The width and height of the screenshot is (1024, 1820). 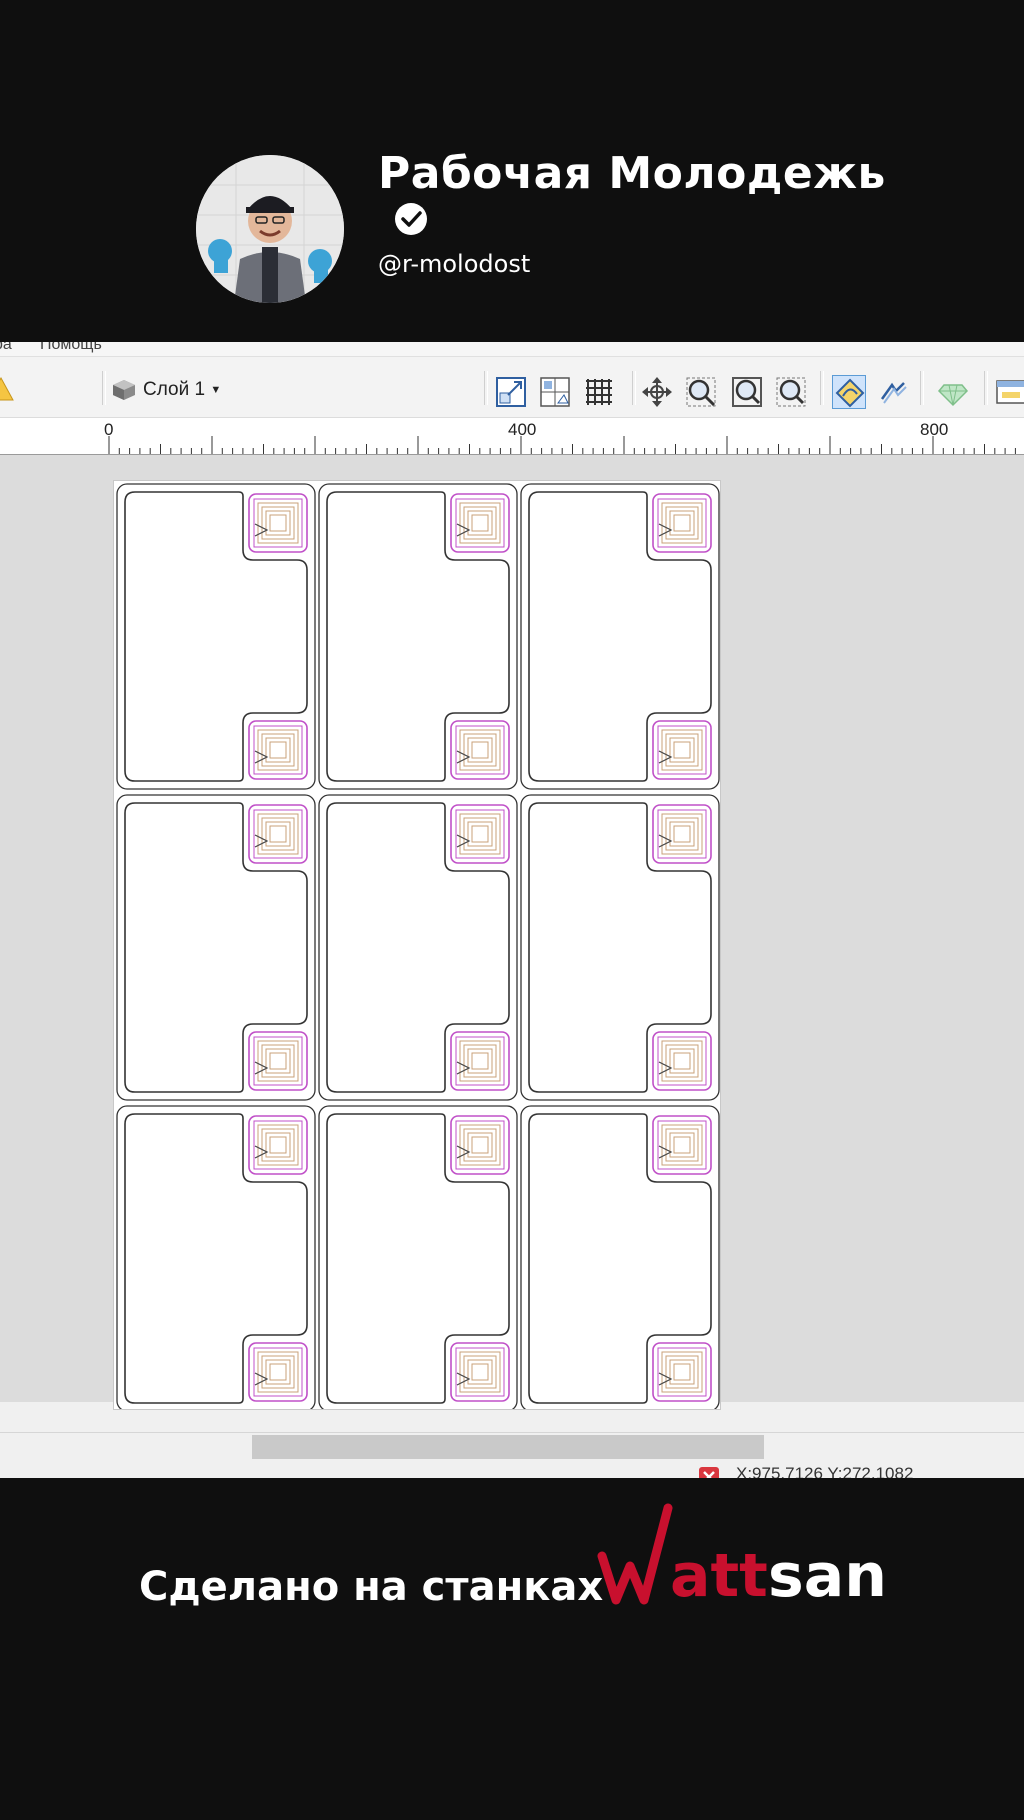 I want to click on chevron-down-icon: ▼, so click(x=216, y=390).